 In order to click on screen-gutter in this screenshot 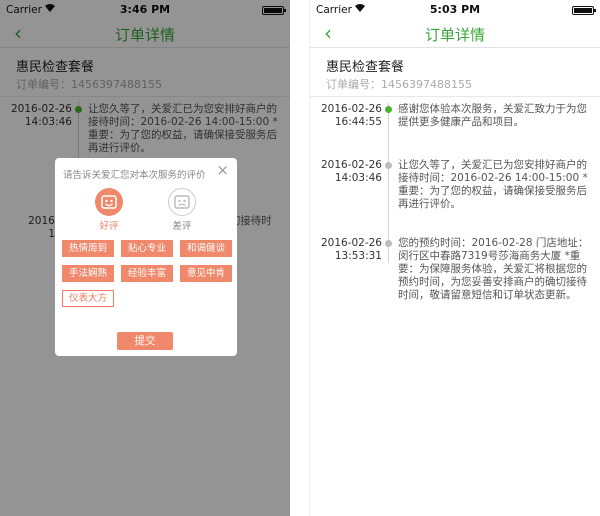, I will do `click(300, 258)`.